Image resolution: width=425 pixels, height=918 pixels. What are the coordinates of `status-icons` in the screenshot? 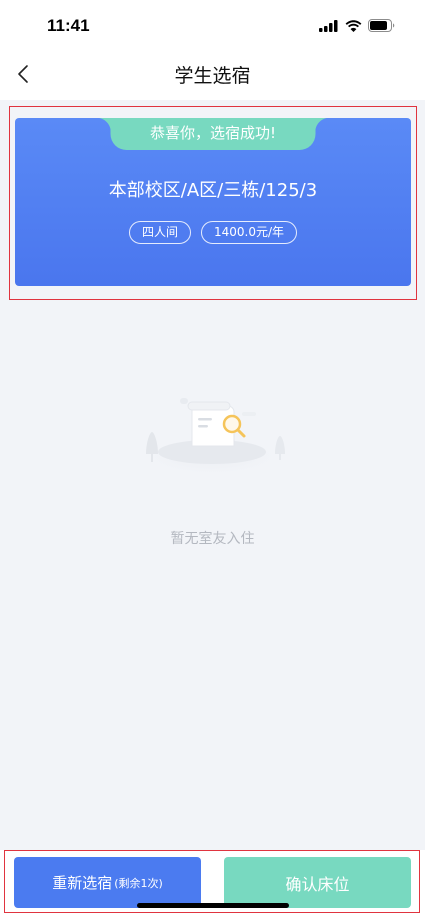 It's located at (357, 25).